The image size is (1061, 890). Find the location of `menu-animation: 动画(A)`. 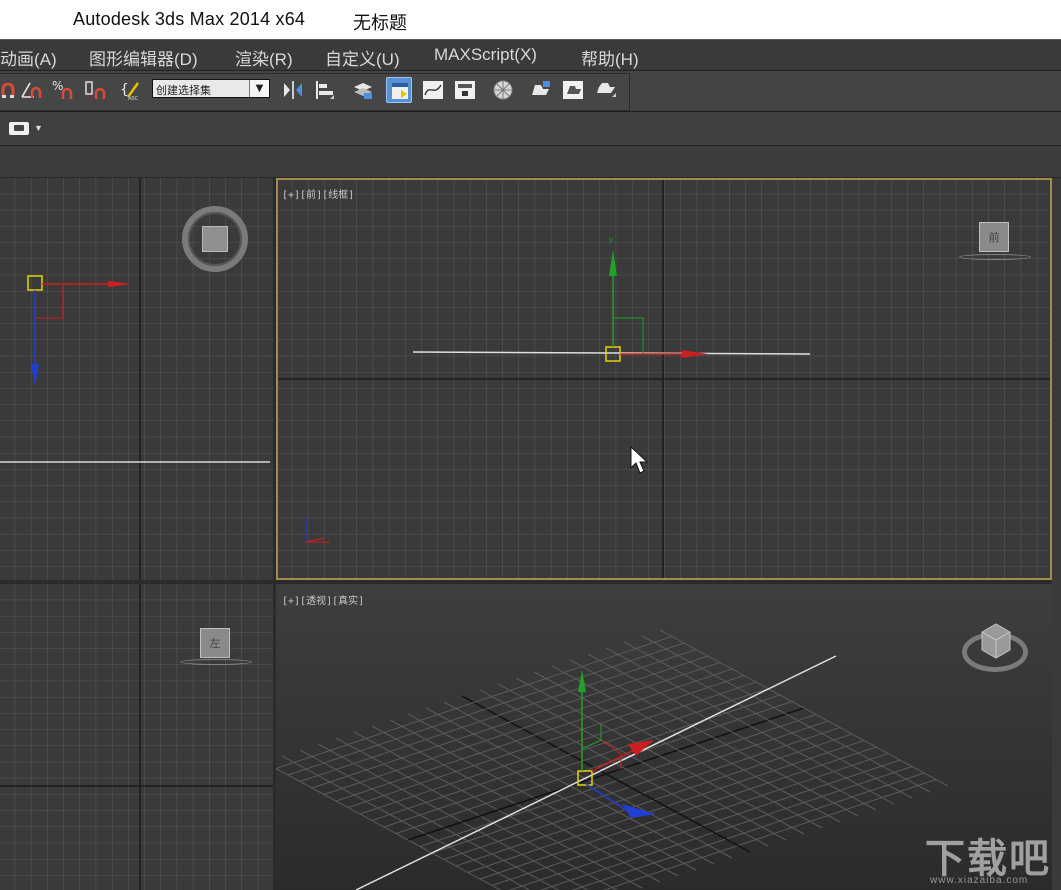

menu-animation: 动画(A) is located at coordinates (28, 57).